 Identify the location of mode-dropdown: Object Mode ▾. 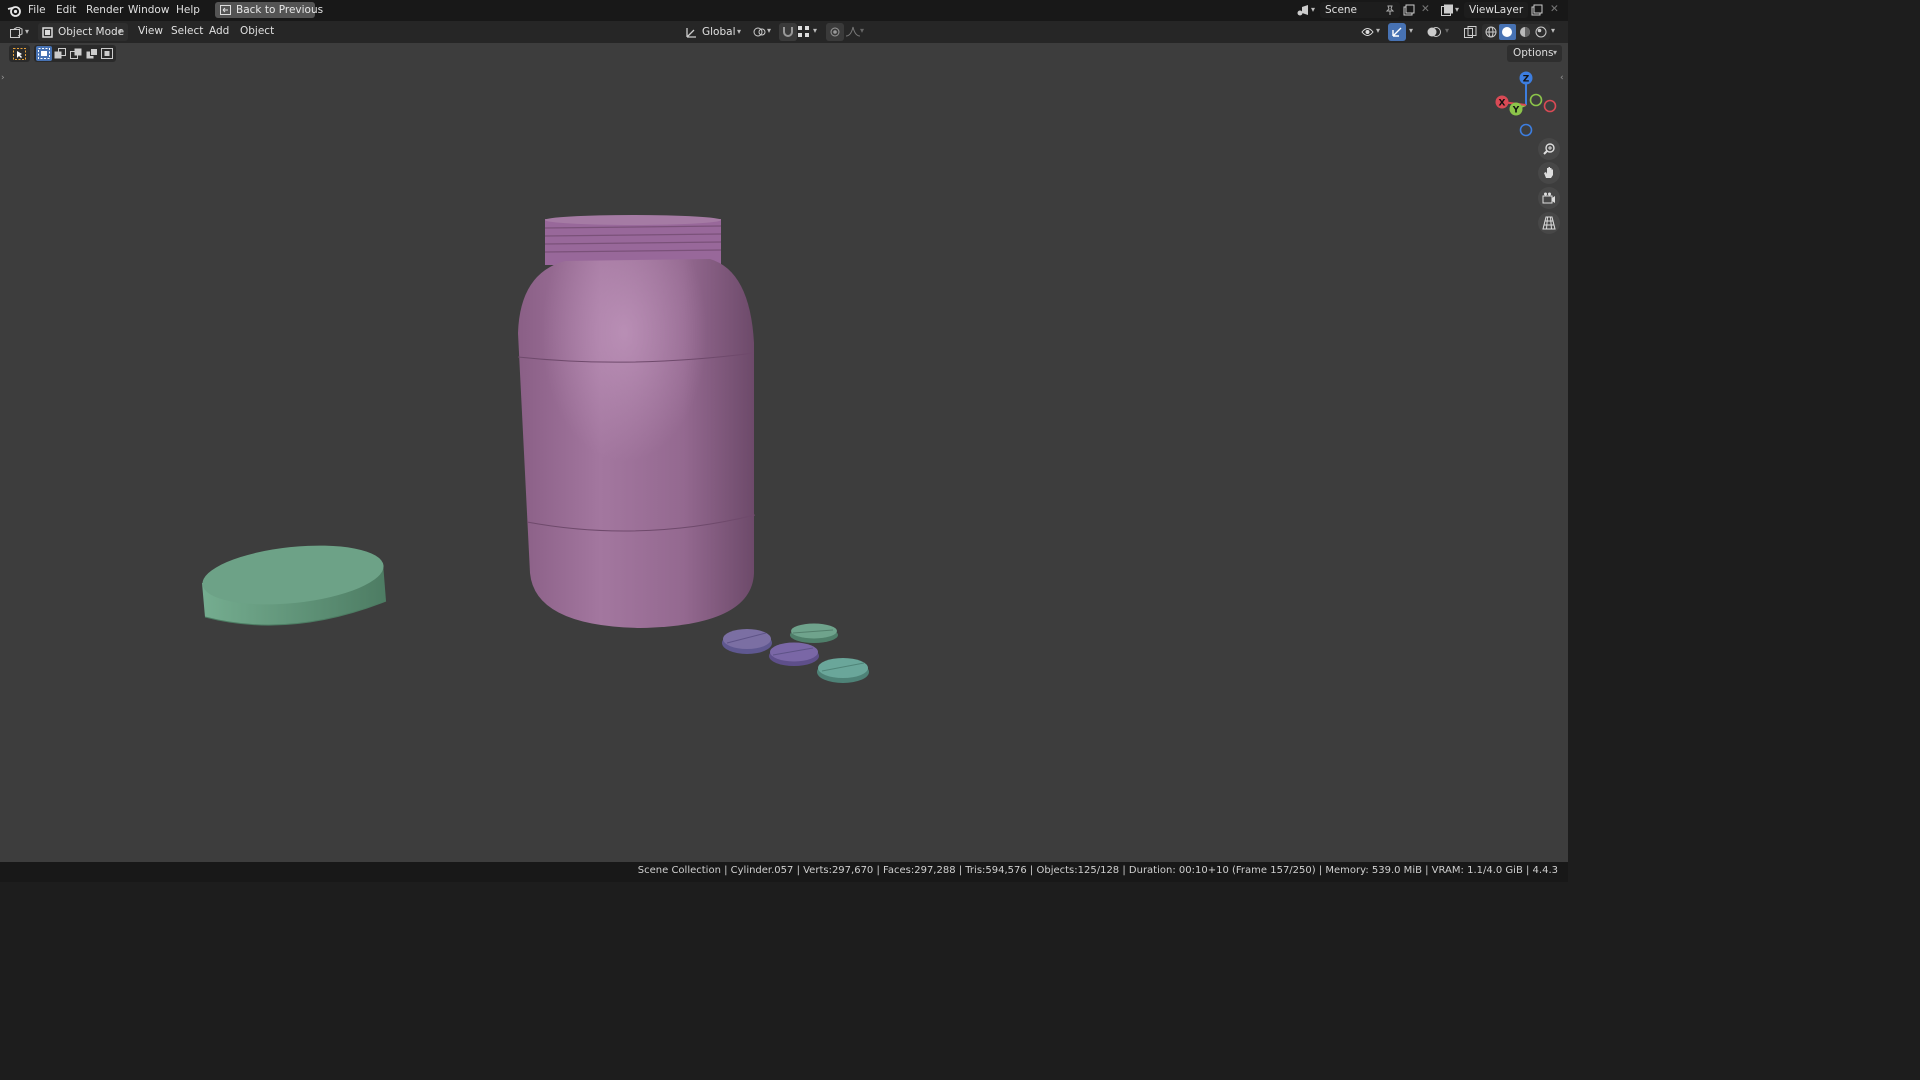
(83, 32).